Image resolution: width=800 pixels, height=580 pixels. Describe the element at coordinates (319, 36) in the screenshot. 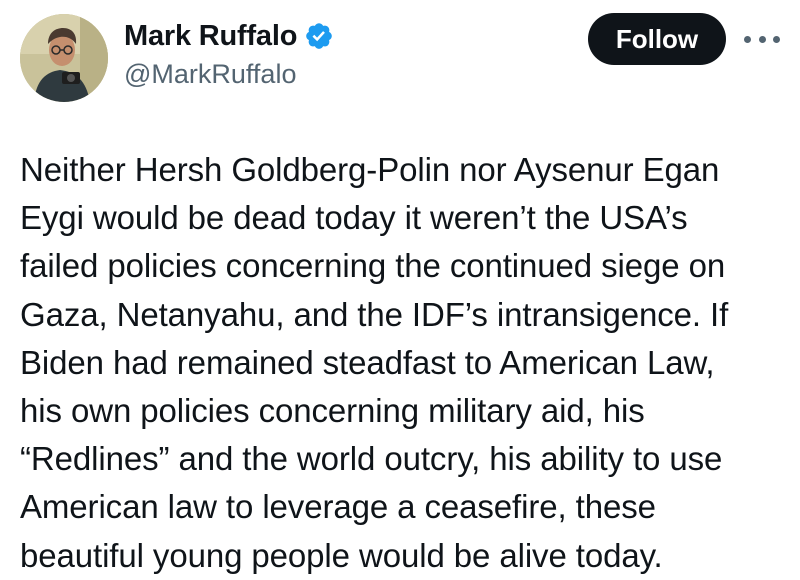

I see `verified-badge-icon` at that location.